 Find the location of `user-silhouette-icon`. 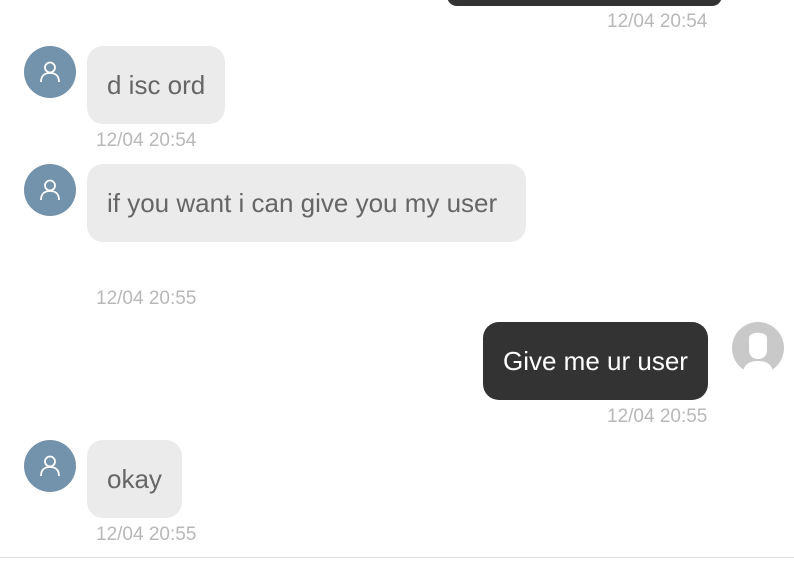

user-silhouette-icon is located at coordinates (758, 353).